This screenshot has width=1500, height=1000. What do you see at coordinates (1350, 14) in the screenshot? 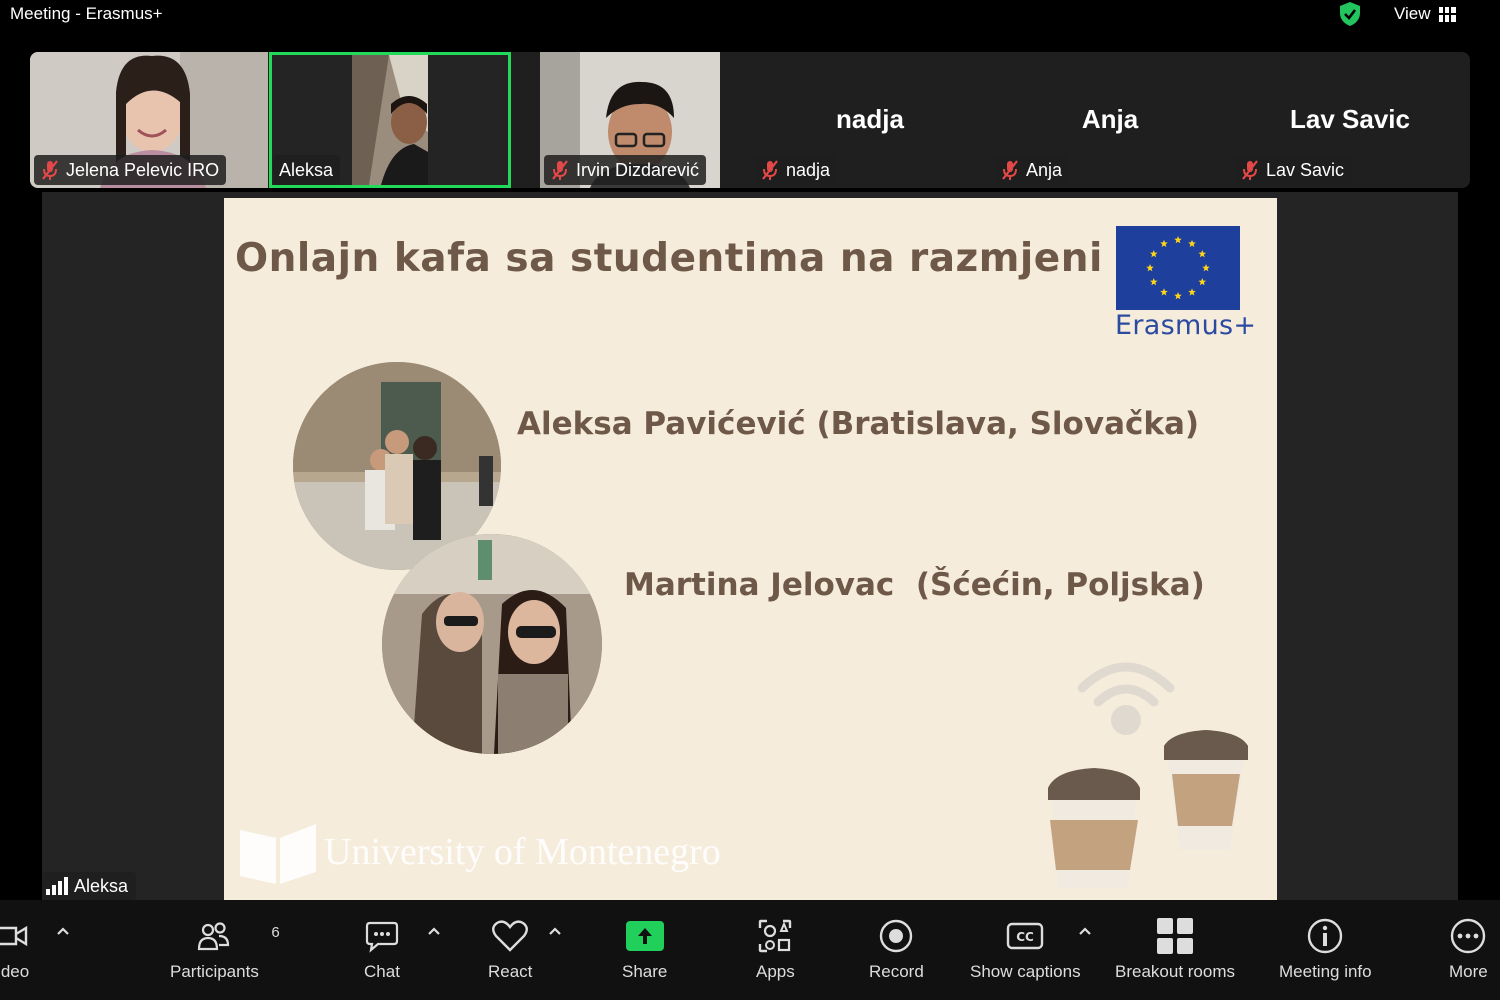
I see `shield-check-icon` at bounding box center [1350, 14].